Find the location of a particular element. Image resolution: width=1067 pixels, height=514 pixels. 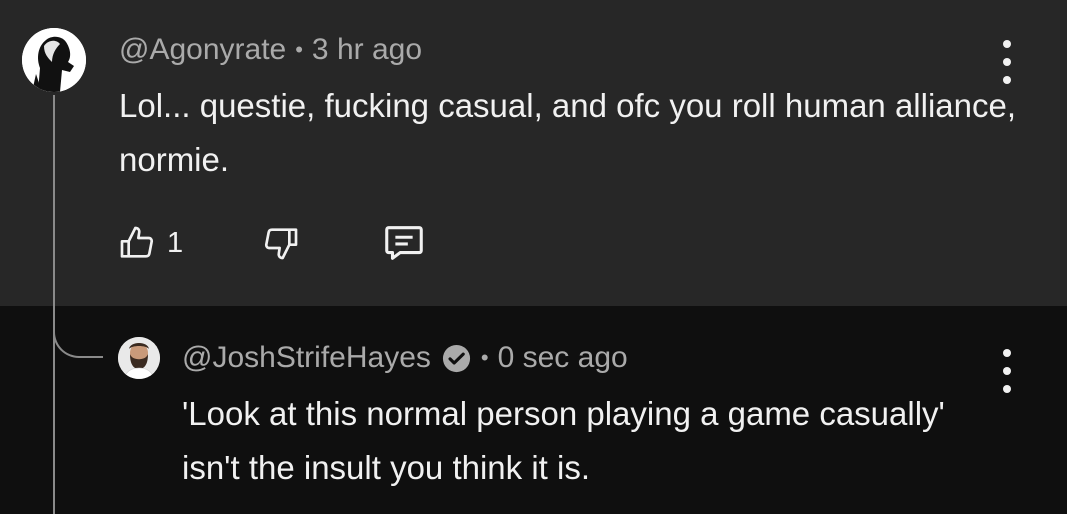

dislike-button is located at coordinates (281, 243).